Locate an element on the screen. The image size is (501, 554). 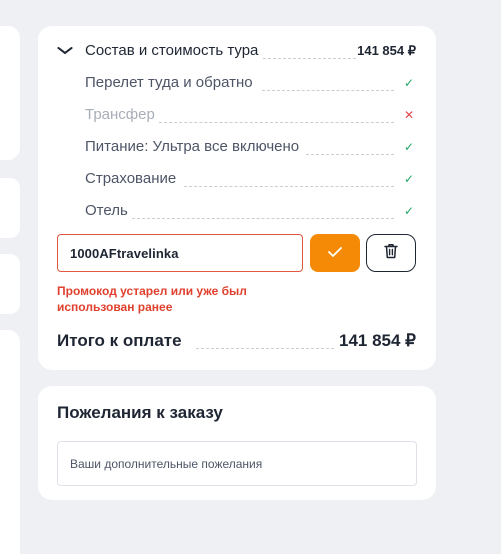
tour-summary-title: Состав и стоимость тура is located at coordinates (172, 50).